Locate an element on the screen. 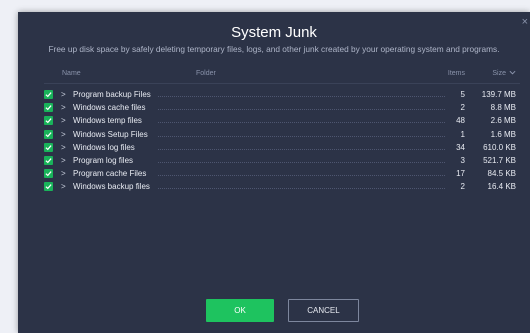 This screenshot has width=530, height=333. row-name: Windows temp files is located at coordinates (107, 121).